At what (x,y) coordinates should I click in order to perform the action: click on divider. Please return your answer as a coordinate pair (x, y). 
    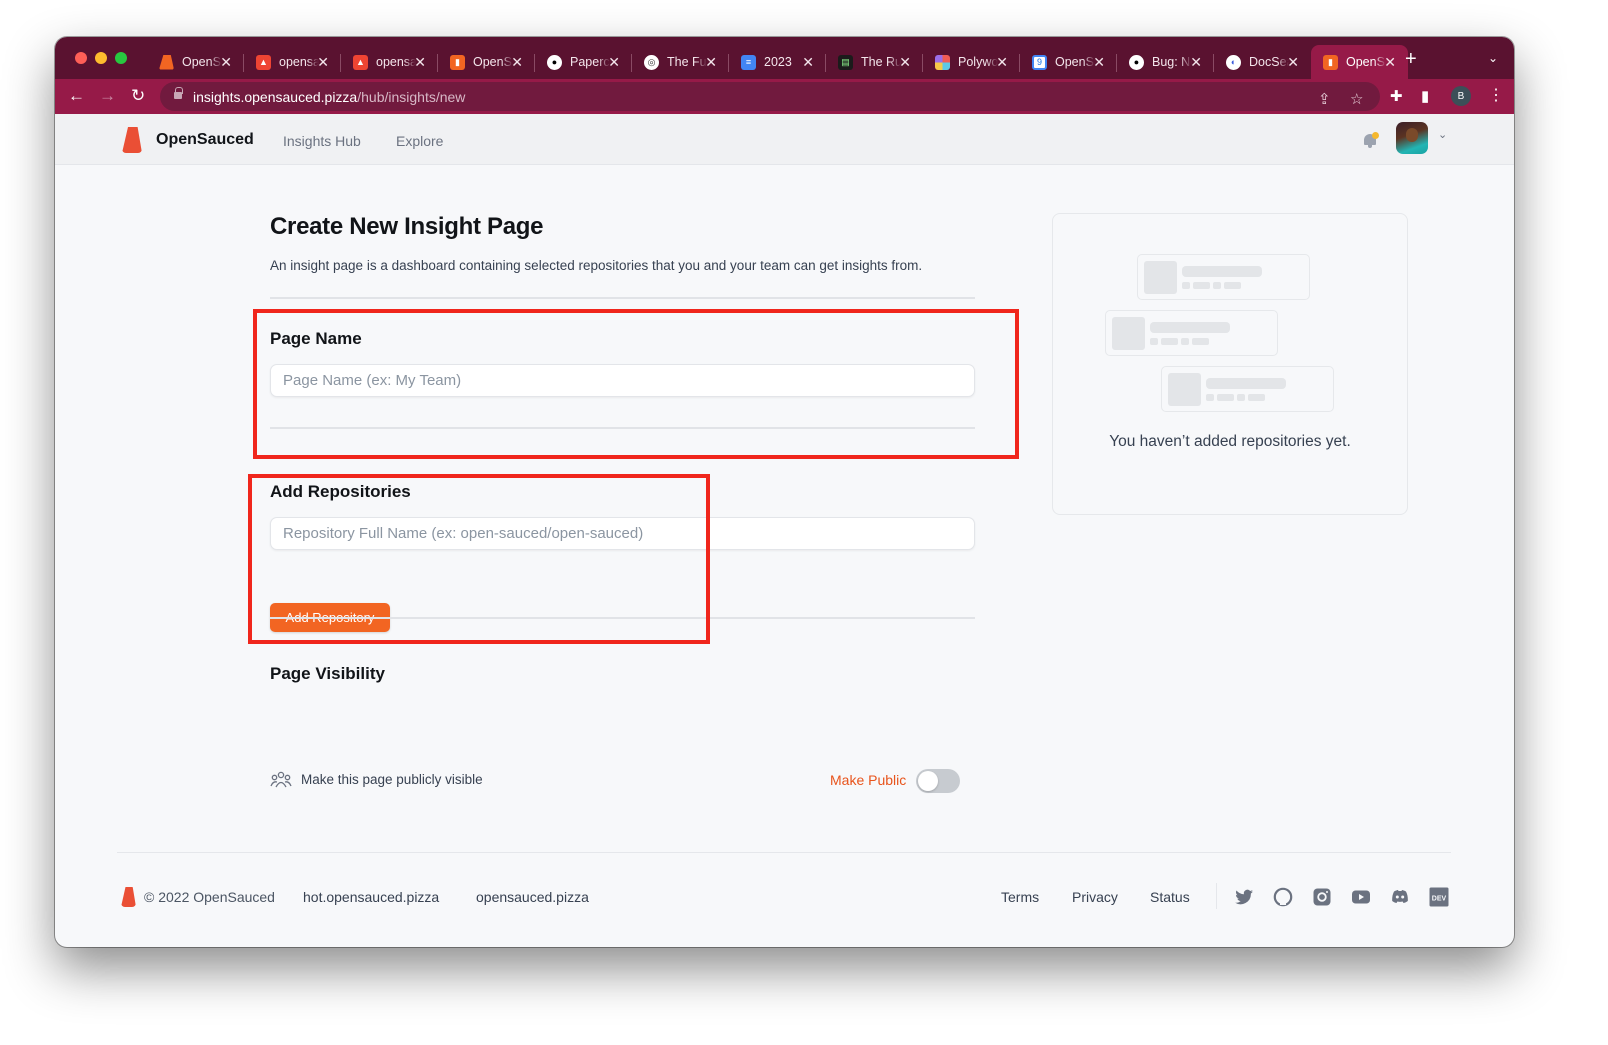
    Looking at the image, I should click on (622, 298).